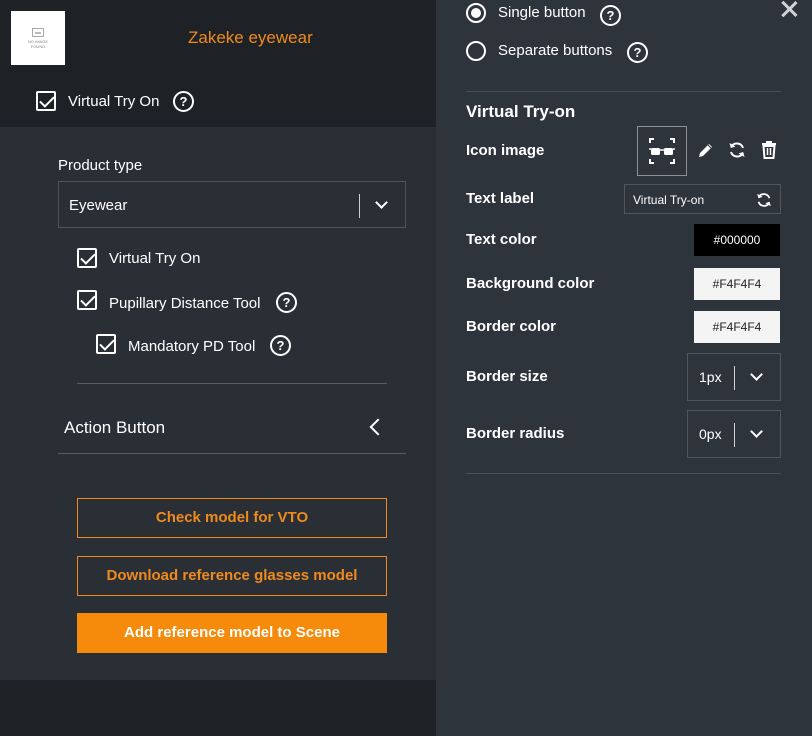  Describe the element at coordinates (37, 43) in the screenshot. I see `thumbnail-text: NO IMAGE FOUND` at that location.